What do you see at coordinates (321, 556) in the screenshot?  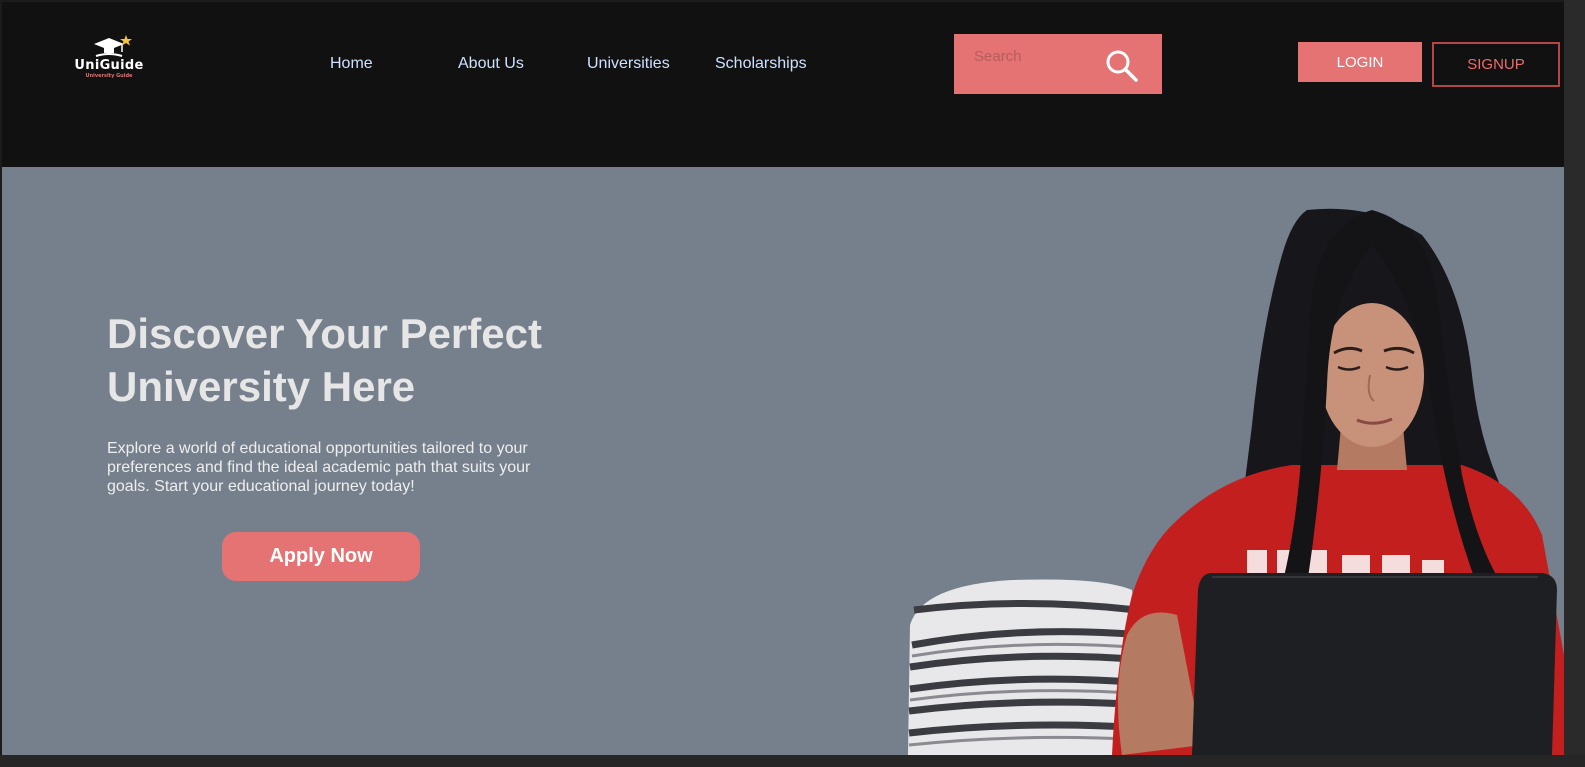 I see `apply-now-button: Apply Now` at bounding box center [321, 556].